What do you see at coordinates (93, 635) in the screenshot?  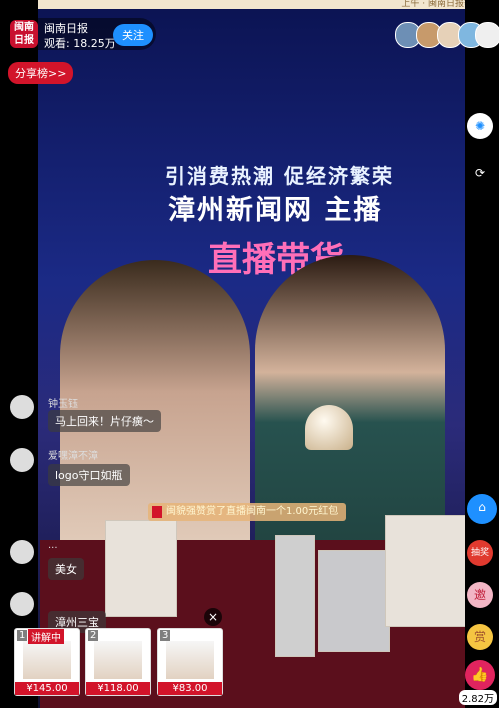 I see `product-index: 2` at bounding box center [93, 635].